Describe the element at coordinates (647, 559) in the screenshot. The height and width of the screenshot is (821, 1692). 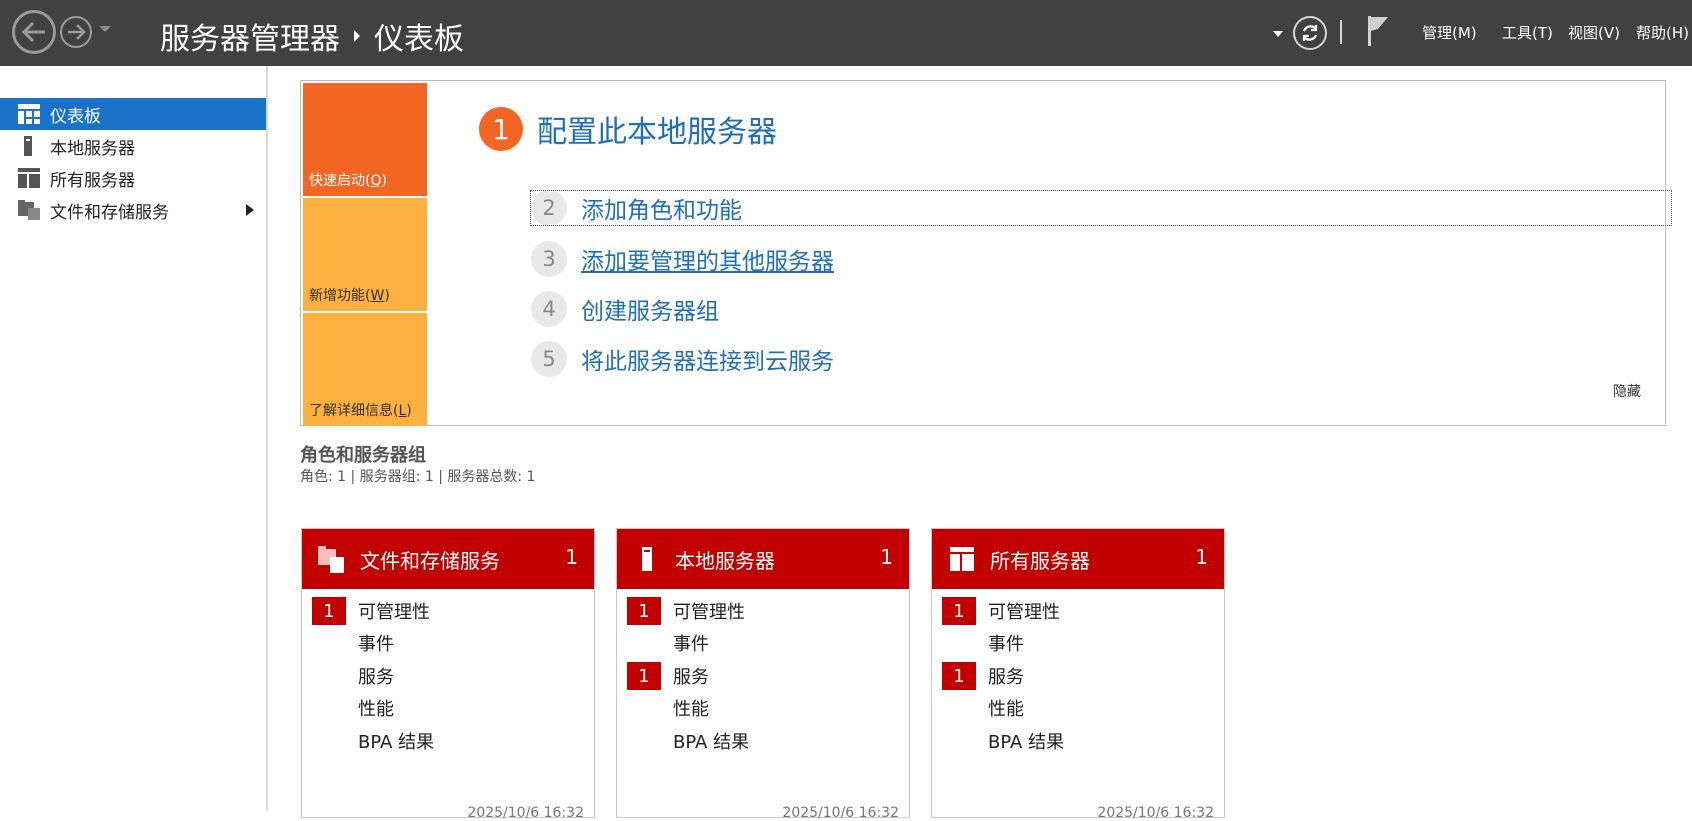
I see `server-icon` at that location.